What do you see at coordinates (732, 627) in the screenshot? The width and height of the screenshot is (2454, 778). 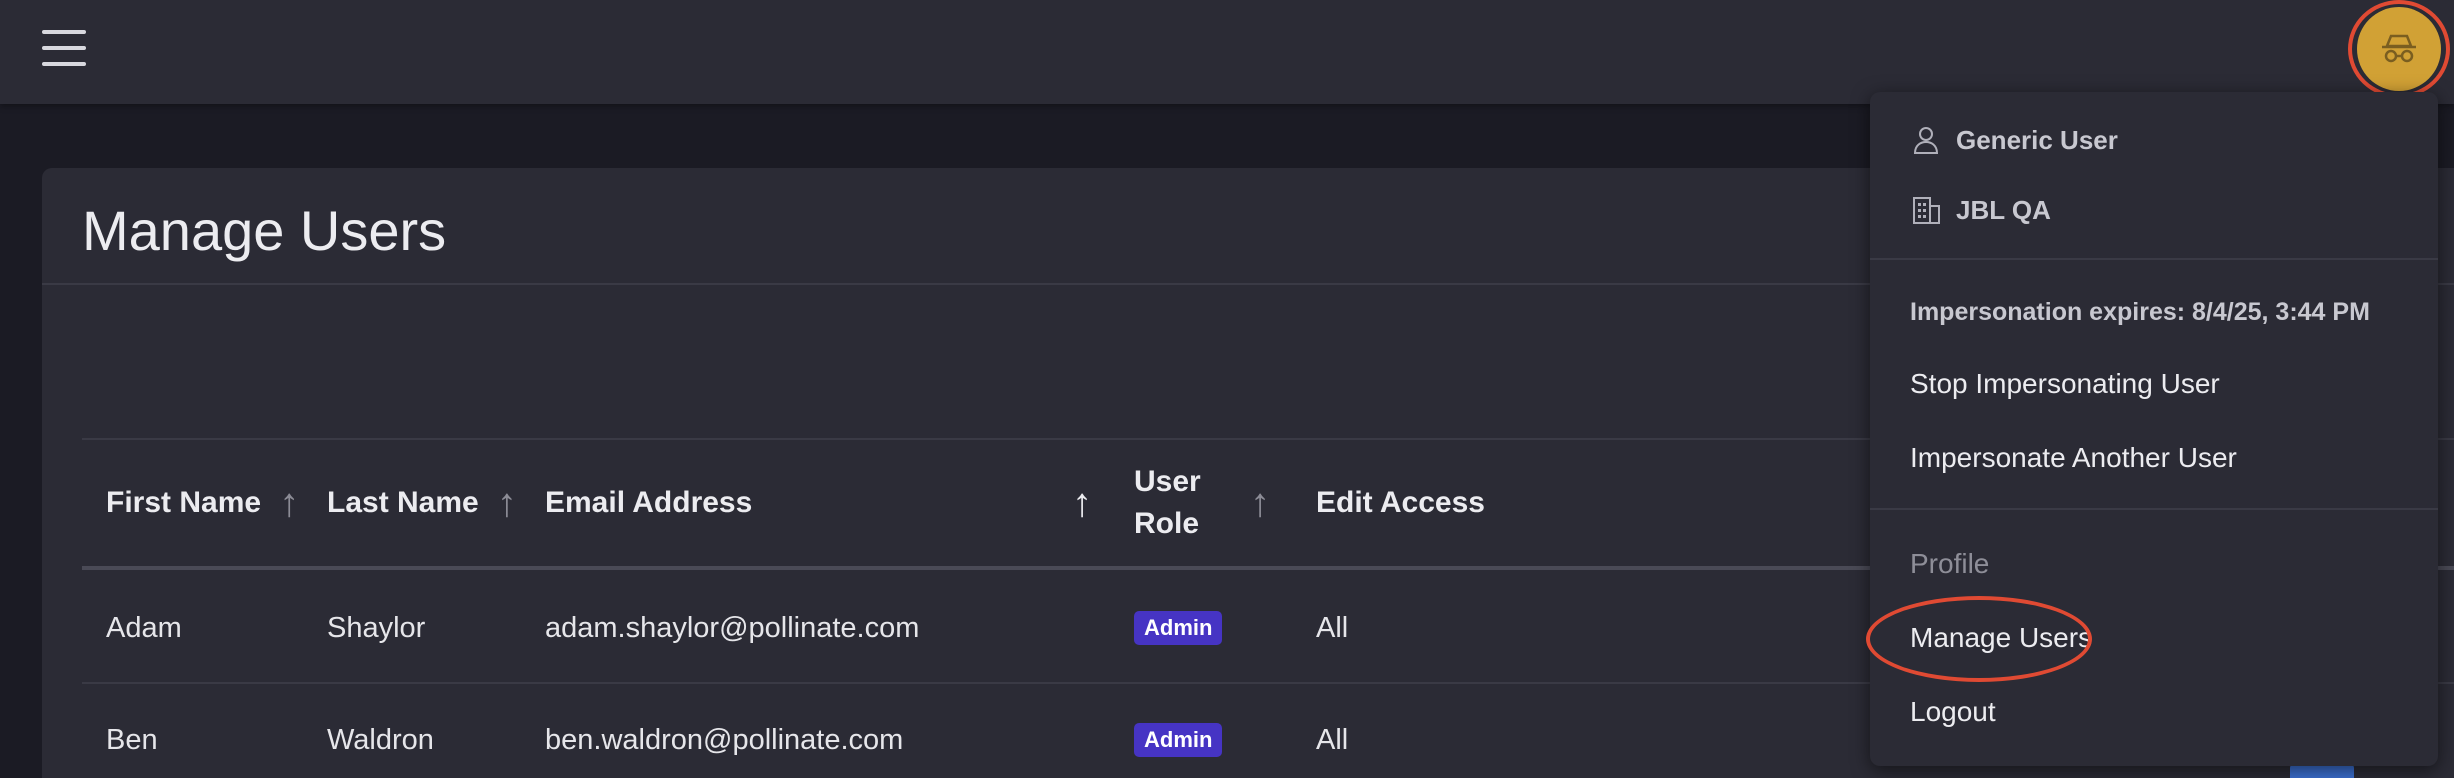 I see `cell-email: adam.shaylor@pollinate.com` at bounding box center [732, 627].